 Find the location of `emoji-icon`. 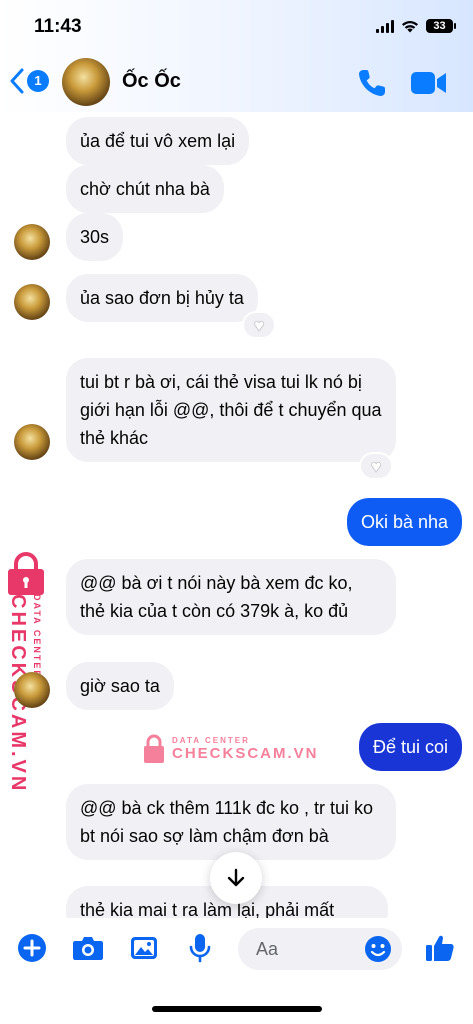

emoji-icon is located at coordinates (378, 949).